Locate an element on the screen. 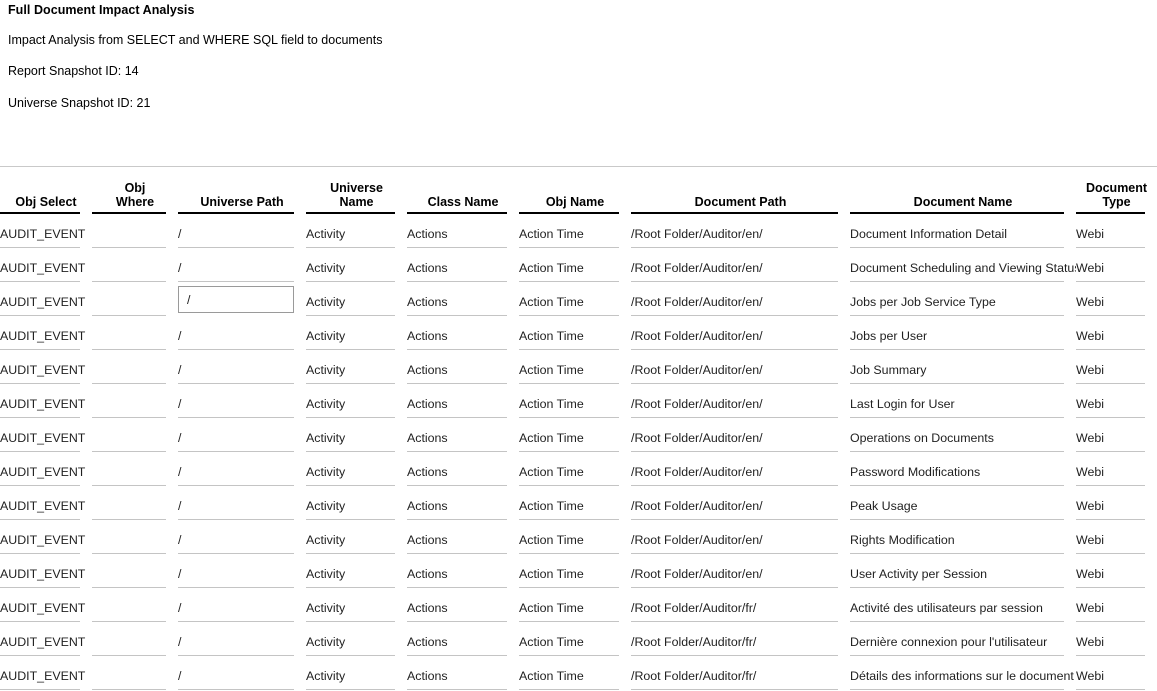 This screenshot has height=691, width=1157. cell-document-name: Job Summary is located at coordinates (963, 367).